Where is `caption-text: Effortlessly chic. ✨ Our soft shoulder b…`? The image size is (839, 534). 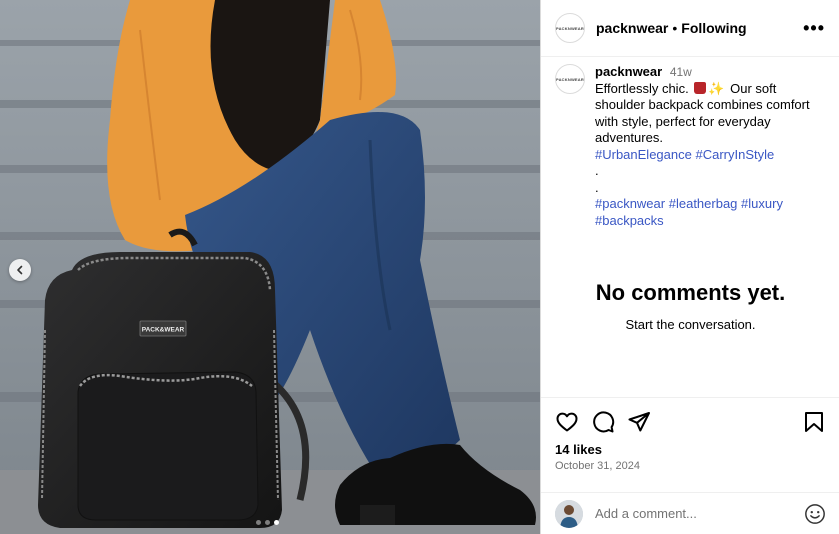 caption-text: Effortlessly chic. ✨ Our soft shoulder b… is located at coordinates (712, 114).